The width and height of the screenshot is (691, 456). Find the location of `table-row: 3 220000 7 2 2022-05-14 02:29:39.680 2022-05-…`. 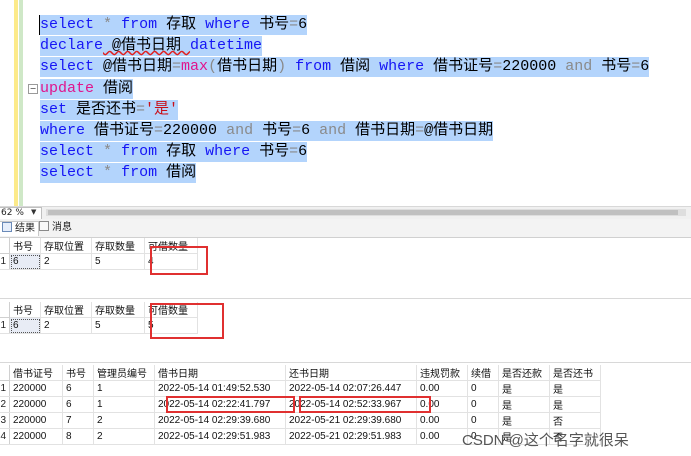

table-row: 3 220000 7 2 2022-05-14 02:29:39.680 2022-05-… is located at coordinates (300, 420).